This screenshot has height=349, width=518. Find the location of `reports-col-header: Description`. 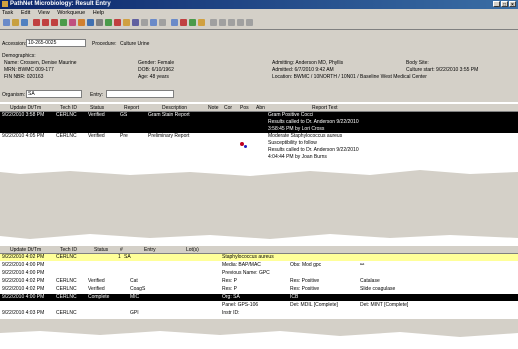

reports-col-header: Description is located at coordinates (174, 108).